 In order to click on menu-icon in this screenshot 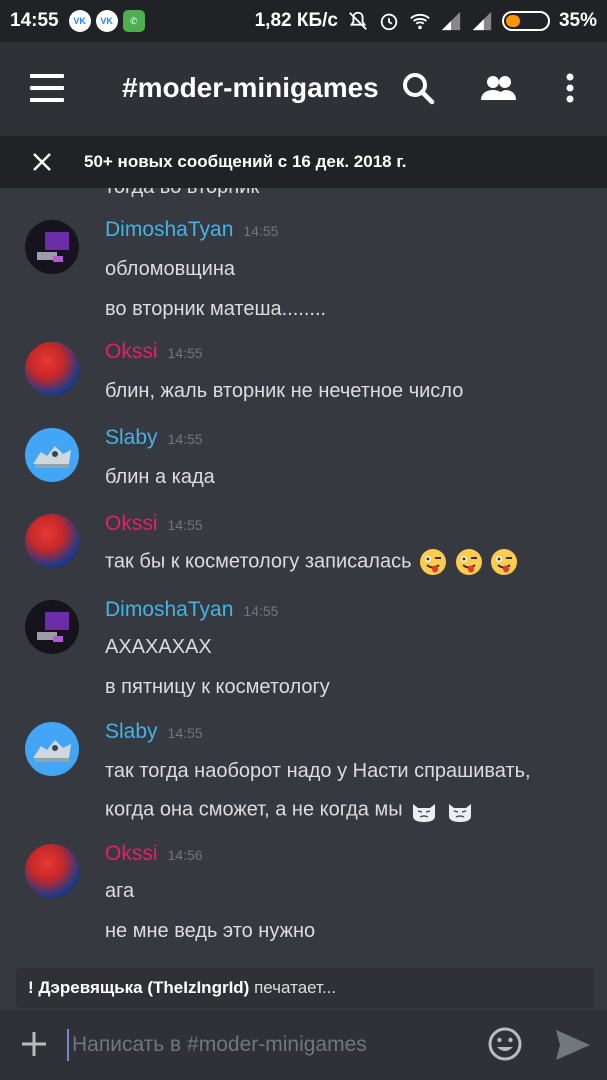, I will do `click(47, 88)`.